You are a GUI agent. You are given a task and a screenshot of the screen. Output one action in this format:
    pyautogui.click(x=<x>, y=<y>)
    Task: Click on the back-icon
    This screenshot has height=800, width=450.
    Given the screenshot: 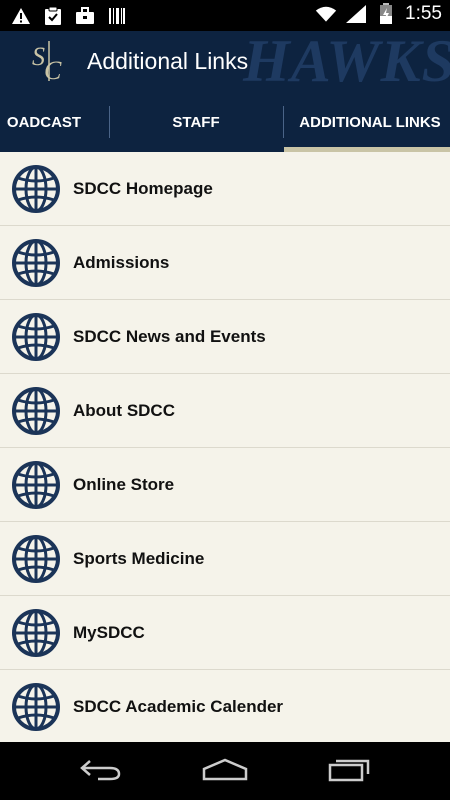 What is the action you would take?
    pyautogui.click(x=100, y=771)
    